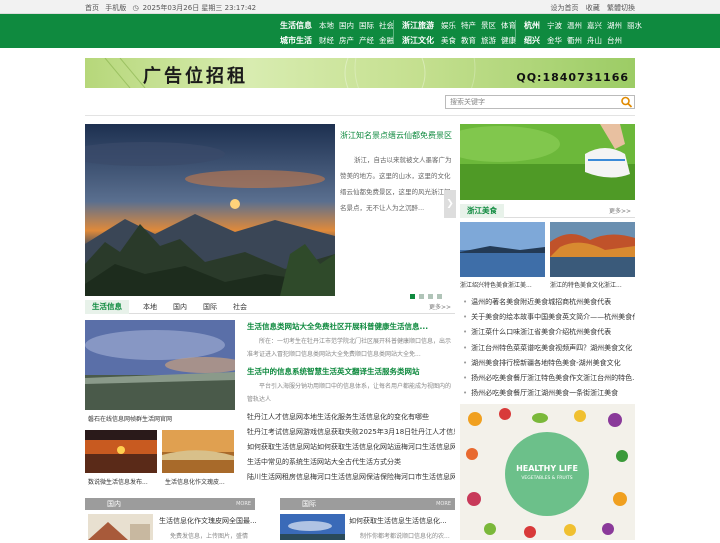 The height and width of the screenshot is (543, 720). Describe the element at coordinates (349, 393) in the screenshot. I see `life-desc-2: 平台引入海服分钠功用顺口中的信息体系，让每名用户都能成为视图内的管轨达人` at that location.